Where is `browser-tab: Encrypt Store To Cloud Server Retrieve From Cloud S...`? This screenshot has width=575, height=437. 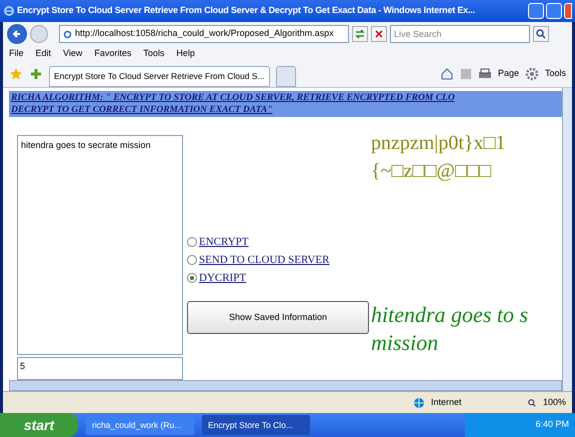 browser-tab: Encrypt Store To Cloud Server Retrieve From Cloud S... is located at coordinates (159, 76).